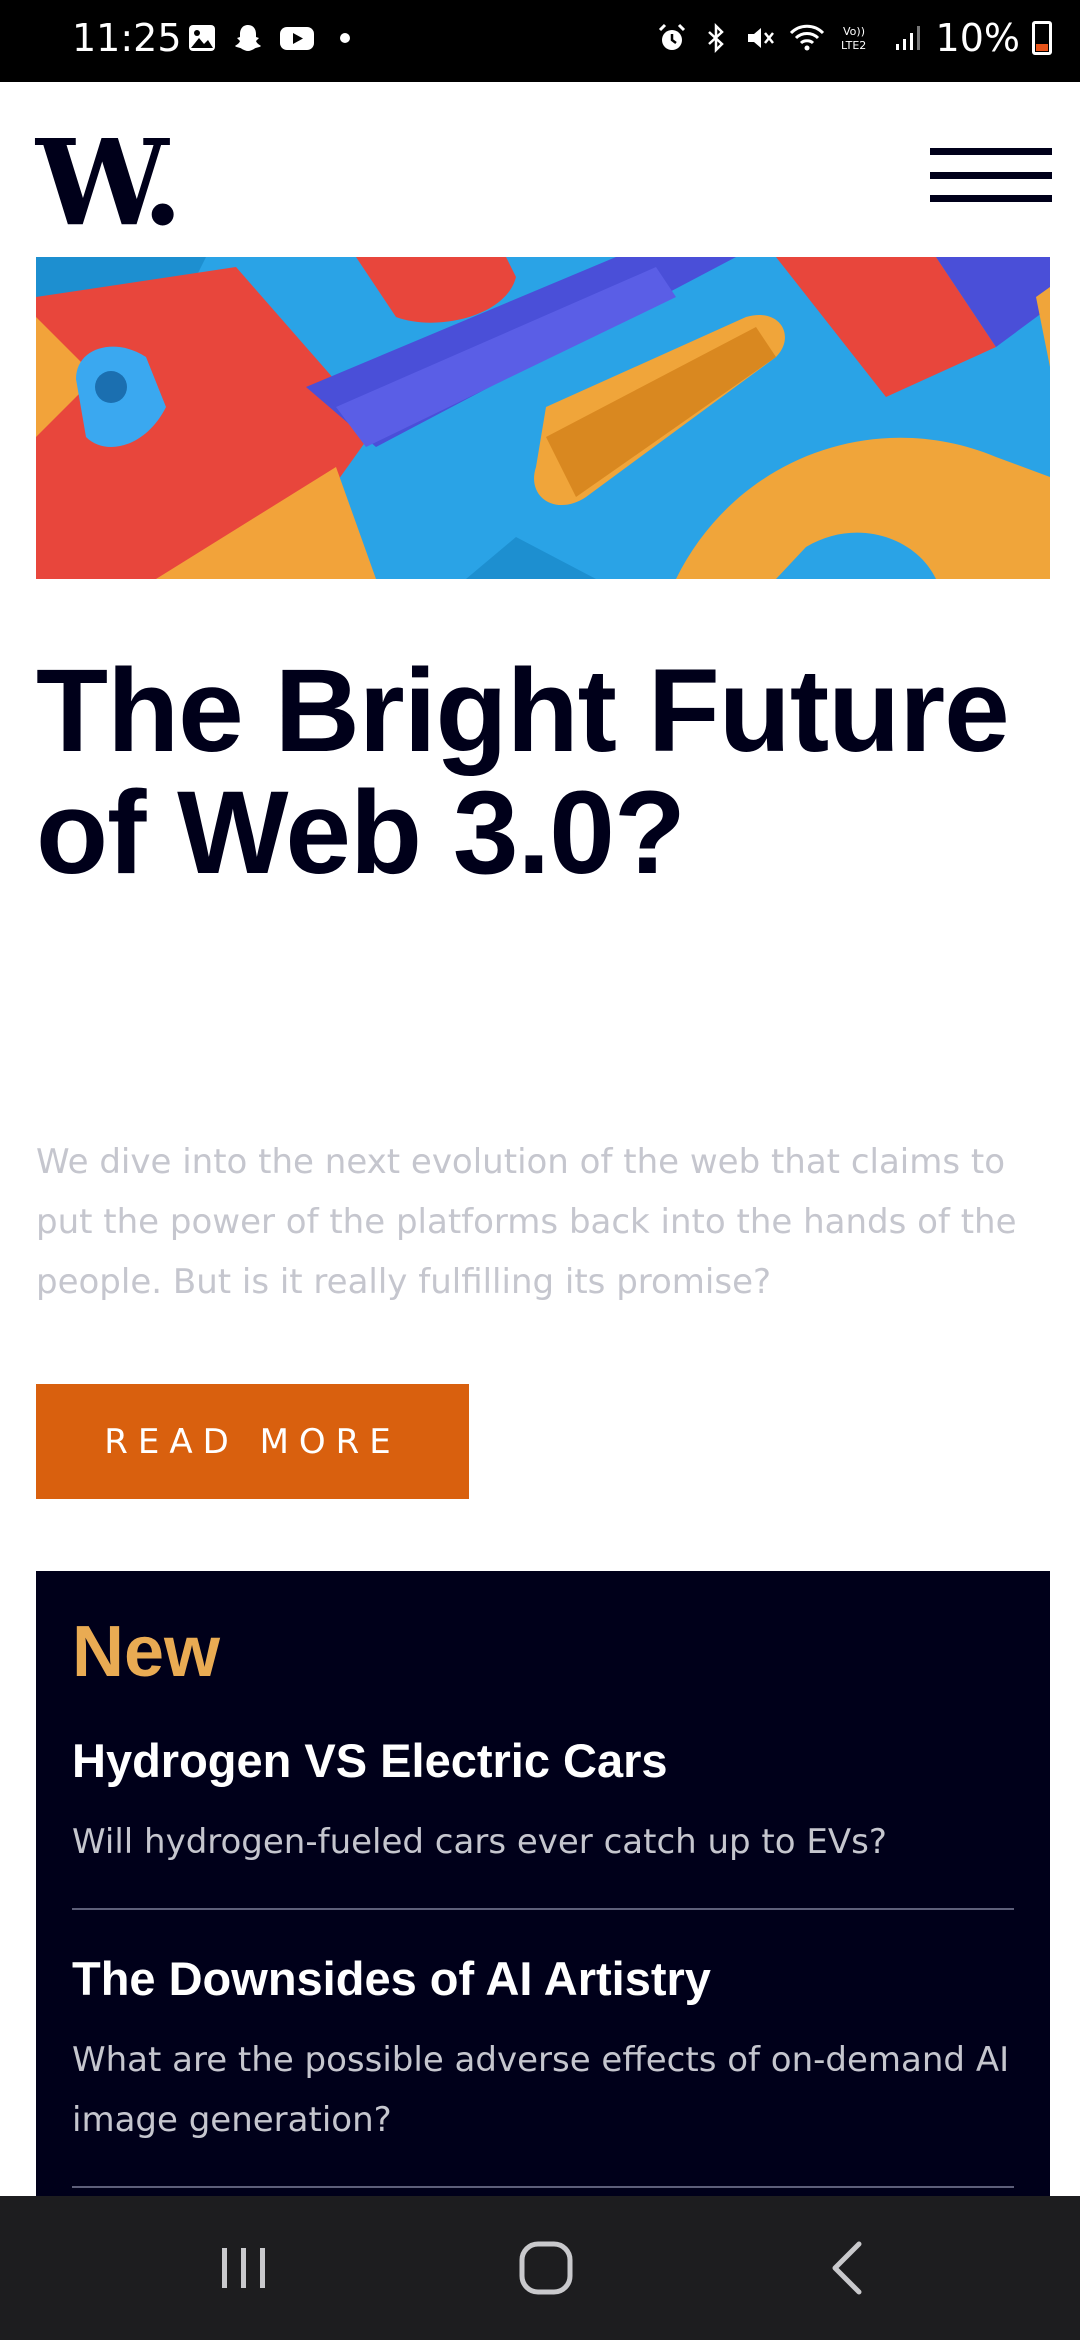  I want to click on status-left-icons, so click(268, 38).